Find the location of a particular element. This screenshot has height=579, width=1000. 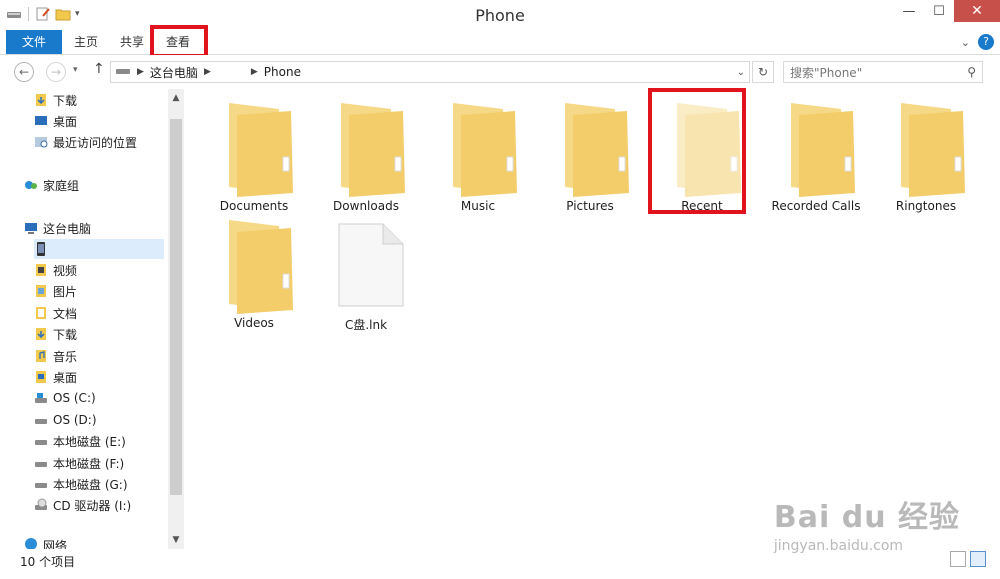

folder-music: Music is located at coordinates (478, 153).